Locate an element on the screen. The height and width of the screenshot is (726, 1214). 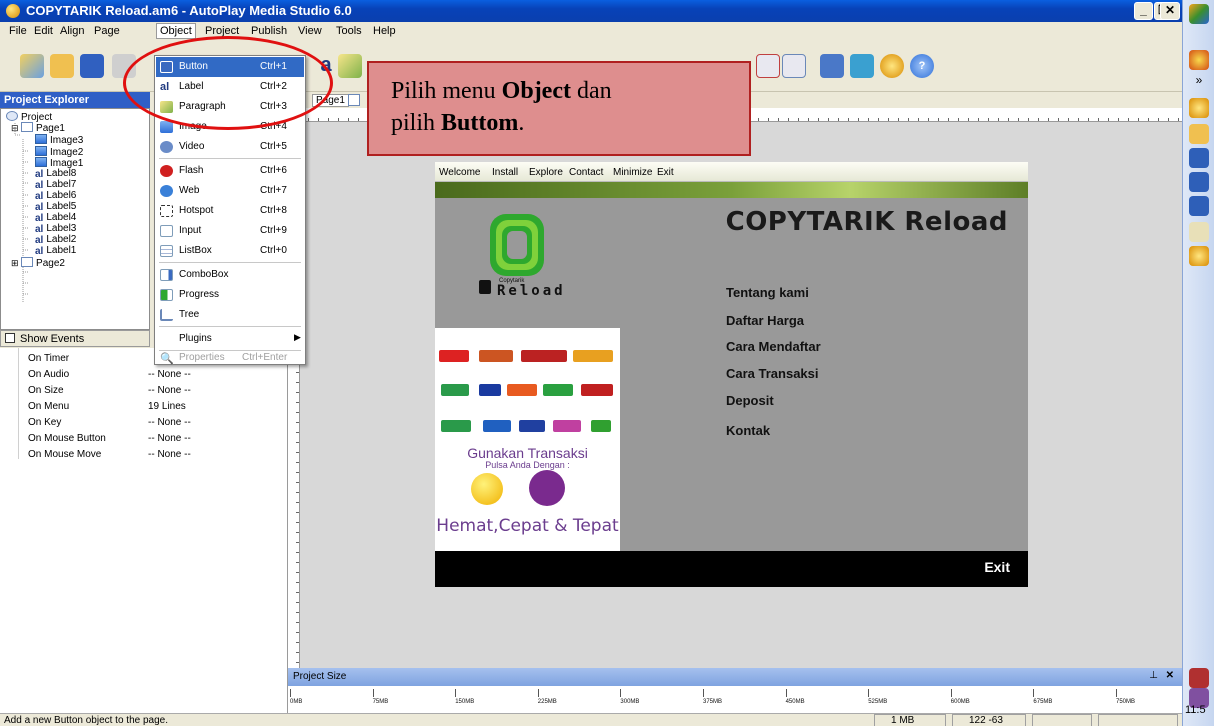
image-icon is located at coordinates (41, 151).